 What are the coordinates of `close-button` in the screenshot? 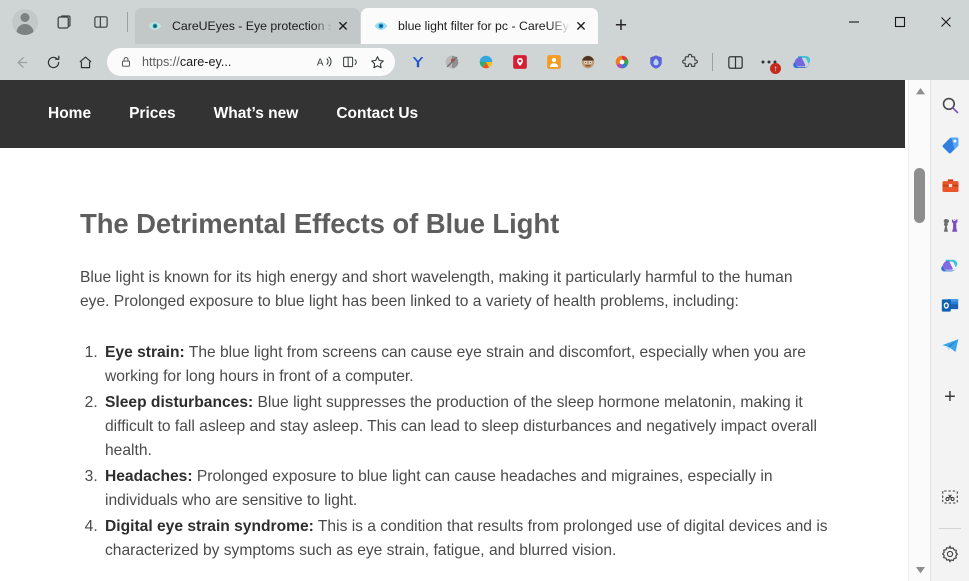 It's located at (946, 22).